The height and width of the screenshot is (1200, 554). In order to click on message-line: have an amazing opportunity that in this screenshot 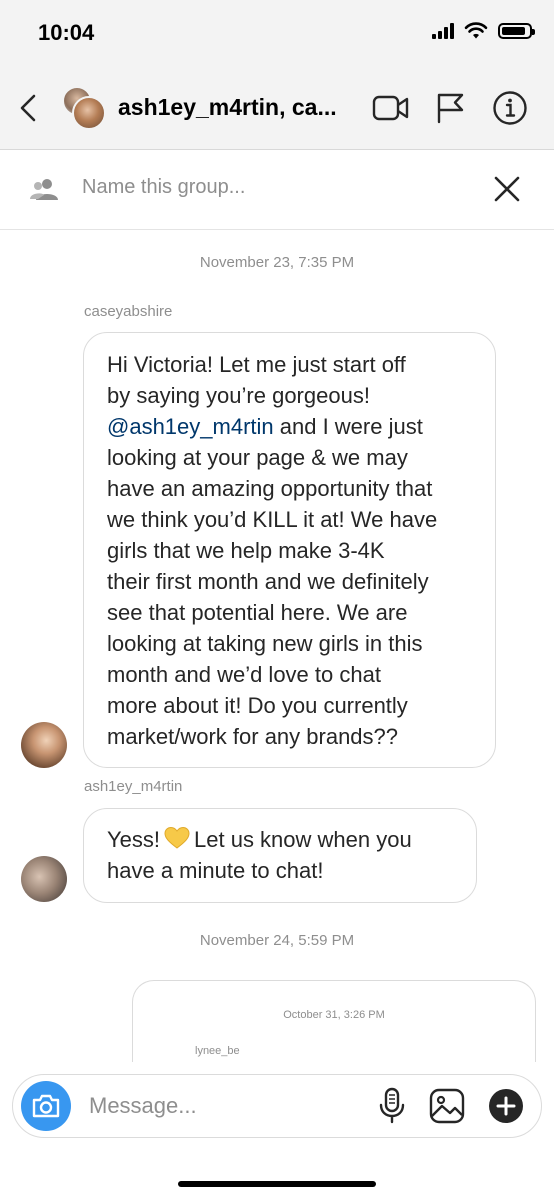, I will do `click(270, 488)`.